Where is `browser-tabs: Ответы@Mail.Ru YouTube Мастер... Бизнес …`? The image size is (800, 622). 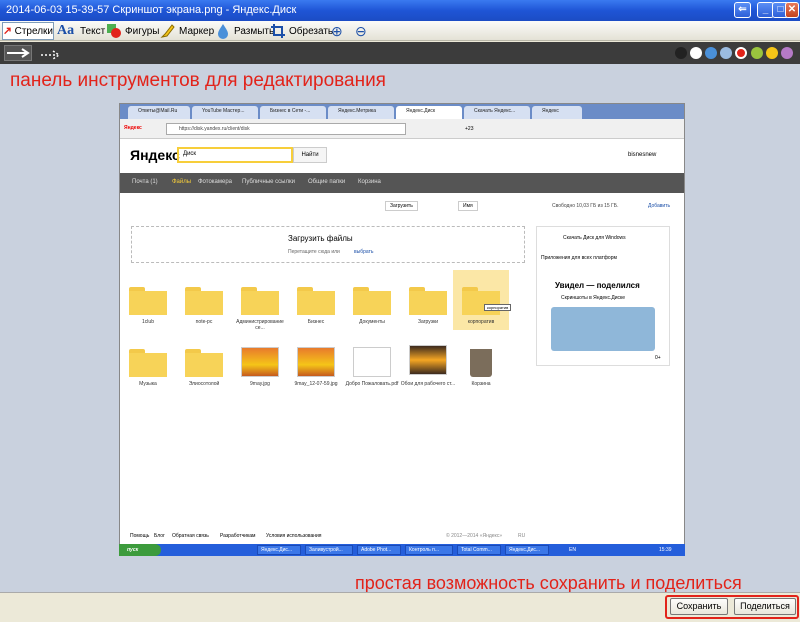
browser-tabs: Ответы@Mail.Ru YouTube Мастер... Бизнес … is located at coordinates (402, 111).